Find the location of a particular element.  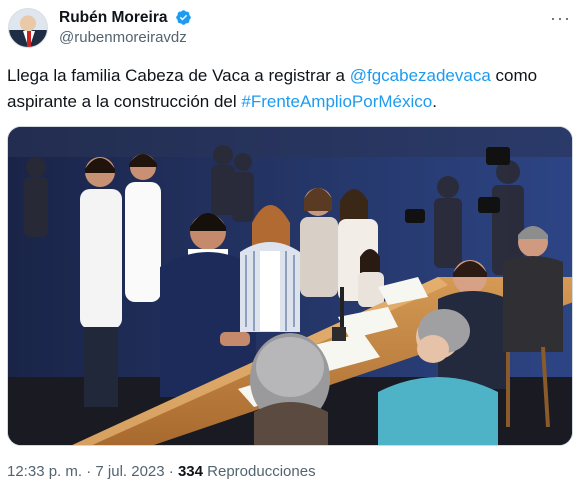

hashtag-link: #FrenteAmplioPorMéxico is located at coordinates (336, 101).